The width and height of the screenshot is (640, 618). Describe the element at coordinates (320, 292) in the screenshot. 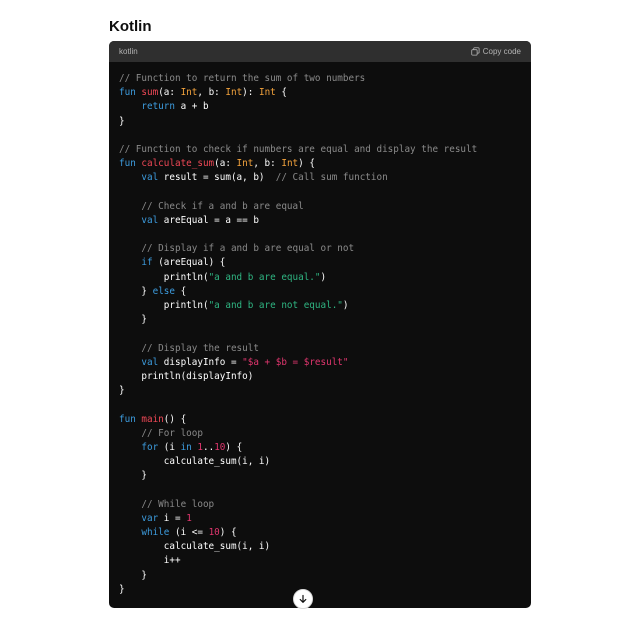

I see `code-line: } else {` at that location.